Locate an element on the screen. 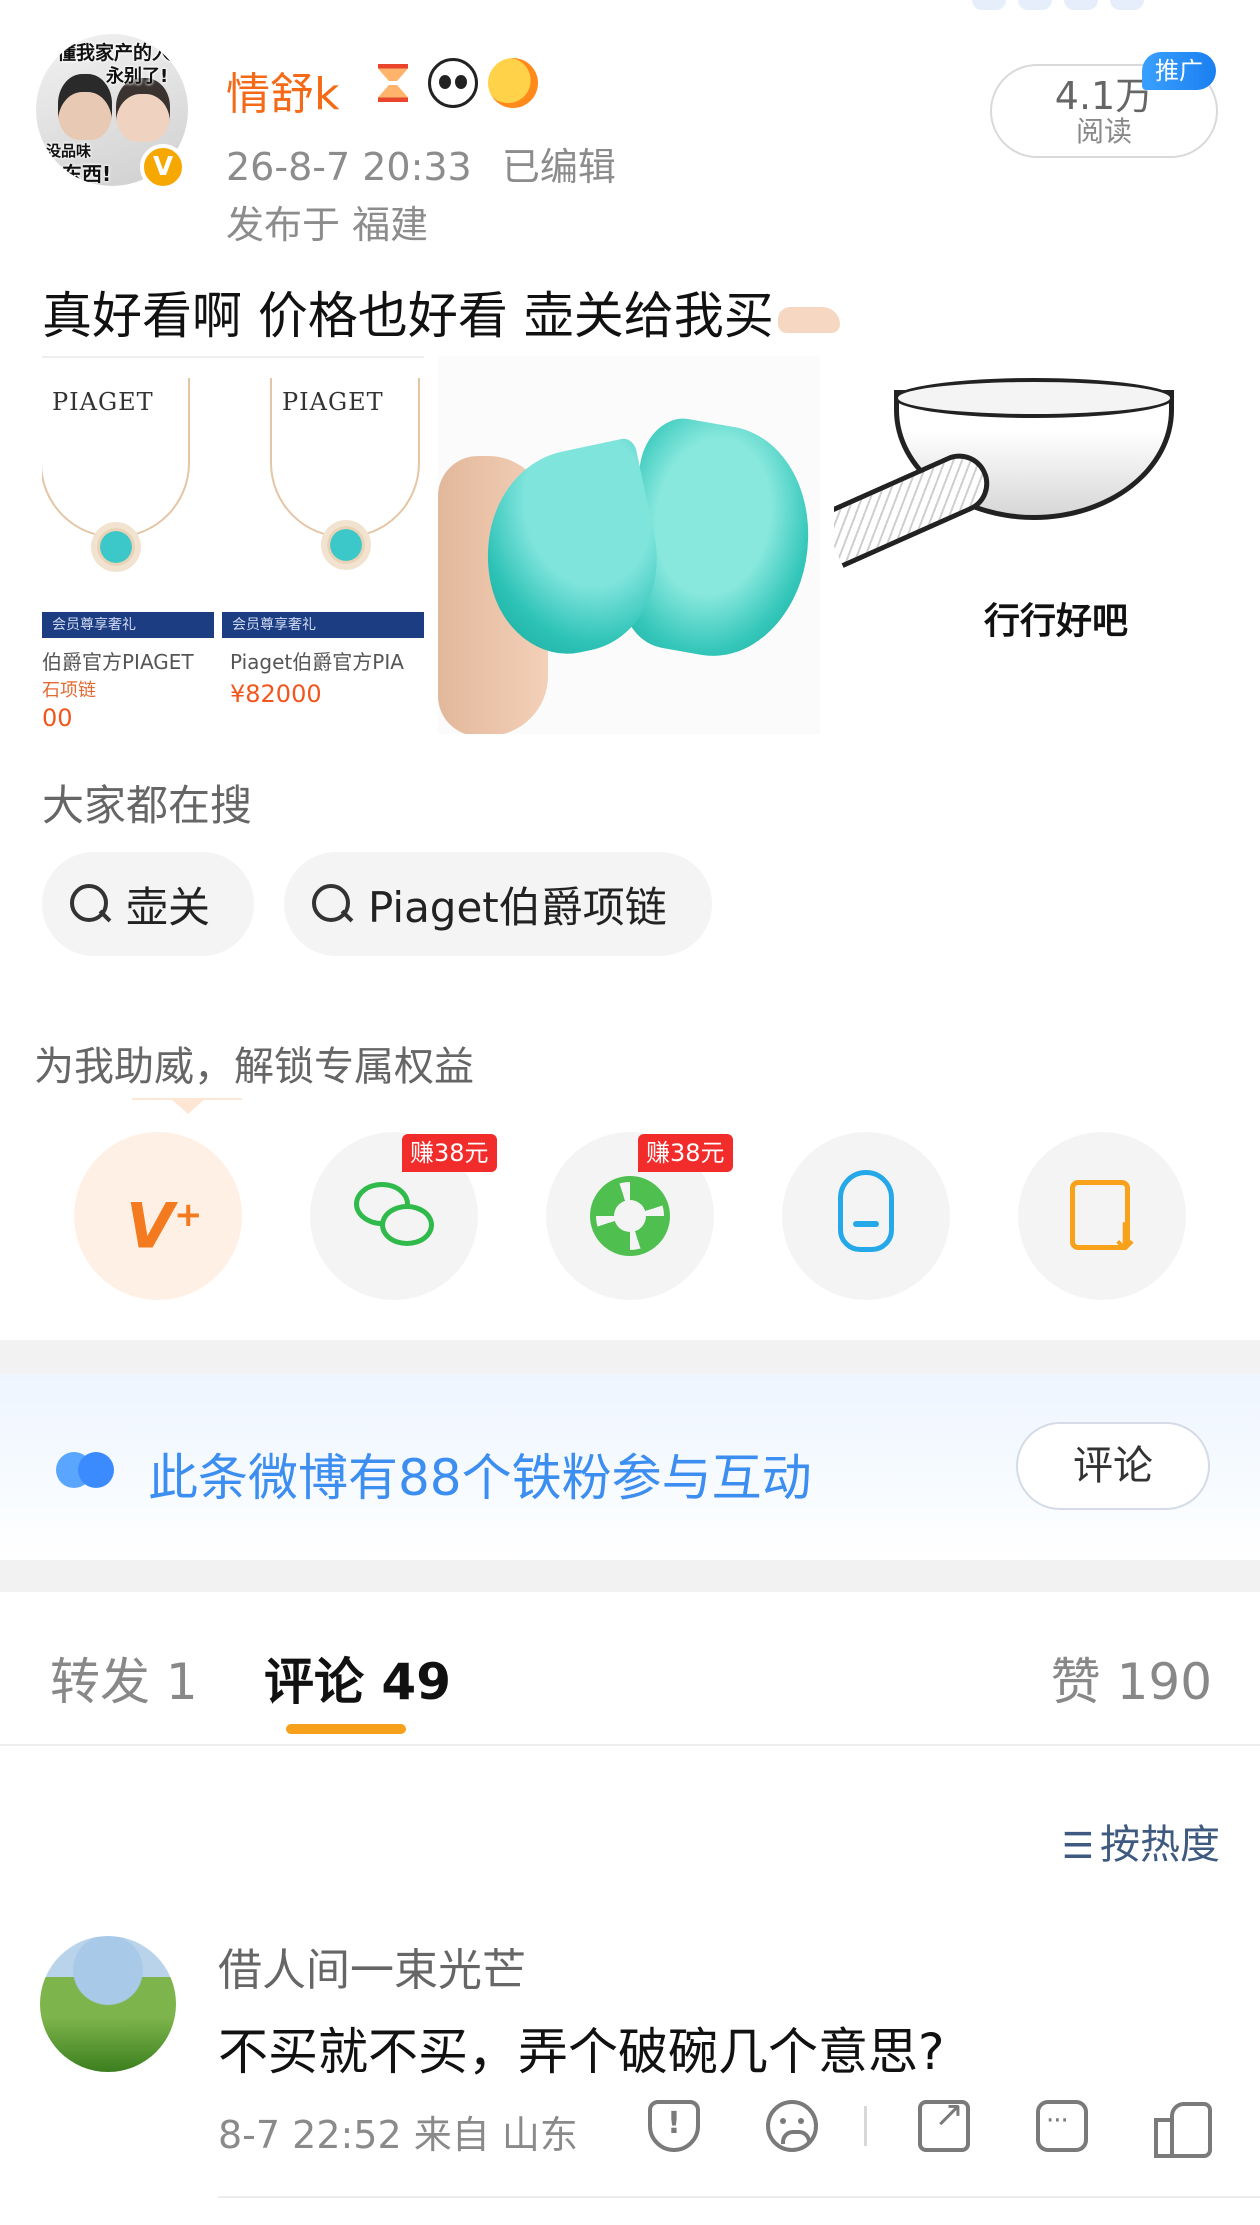 This screenshot has width=1260, height=2225. post-timestamp: 26-8-7 20:33 is located at coordinates (349, 167).